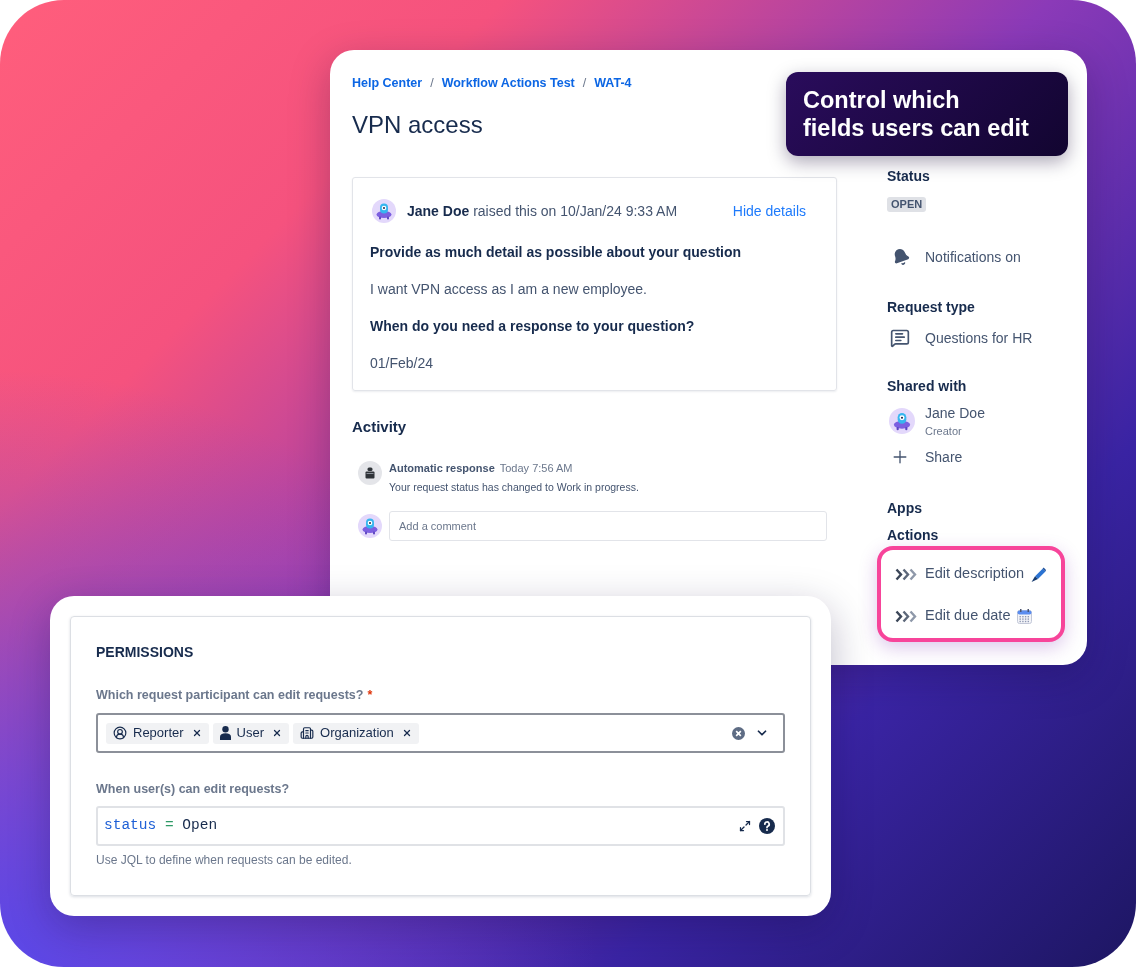 Image resolution: width=1136 pixels, height=967 pixels. What do you see at coordinates (931, 307) in the screenshot?
I see `request-type-heading: Request type` at bounding box center [931, 307].